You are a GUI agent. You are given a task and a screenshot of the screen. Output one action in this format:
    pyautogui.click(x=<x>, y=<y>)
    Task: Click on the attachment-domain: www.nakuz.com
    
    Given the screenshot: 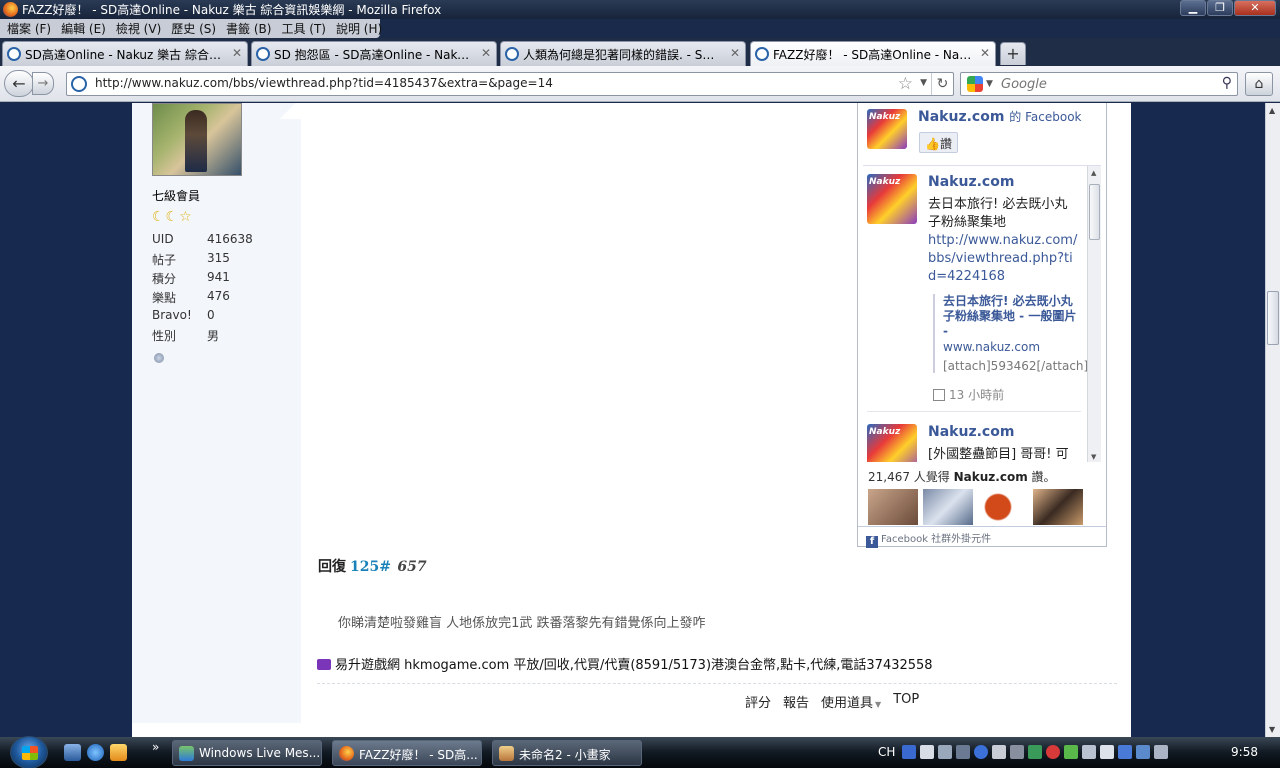 What is the action you would take?
    pyautogui.click(x=1012, y=347)
    